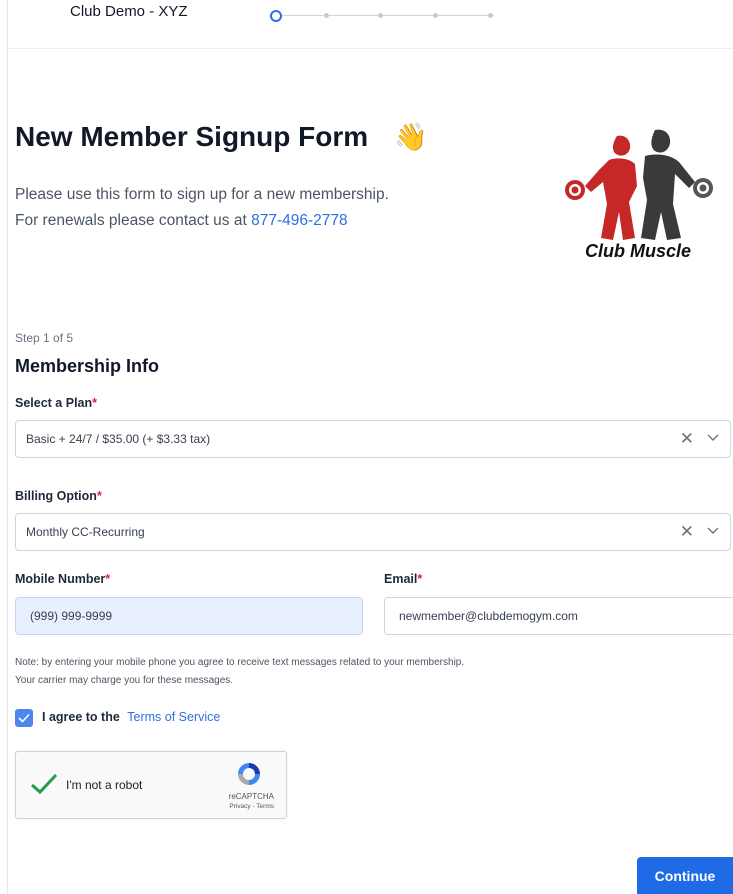 The image size is (733, 894). I want to click on continue-button: Continue, so click(685, 875).